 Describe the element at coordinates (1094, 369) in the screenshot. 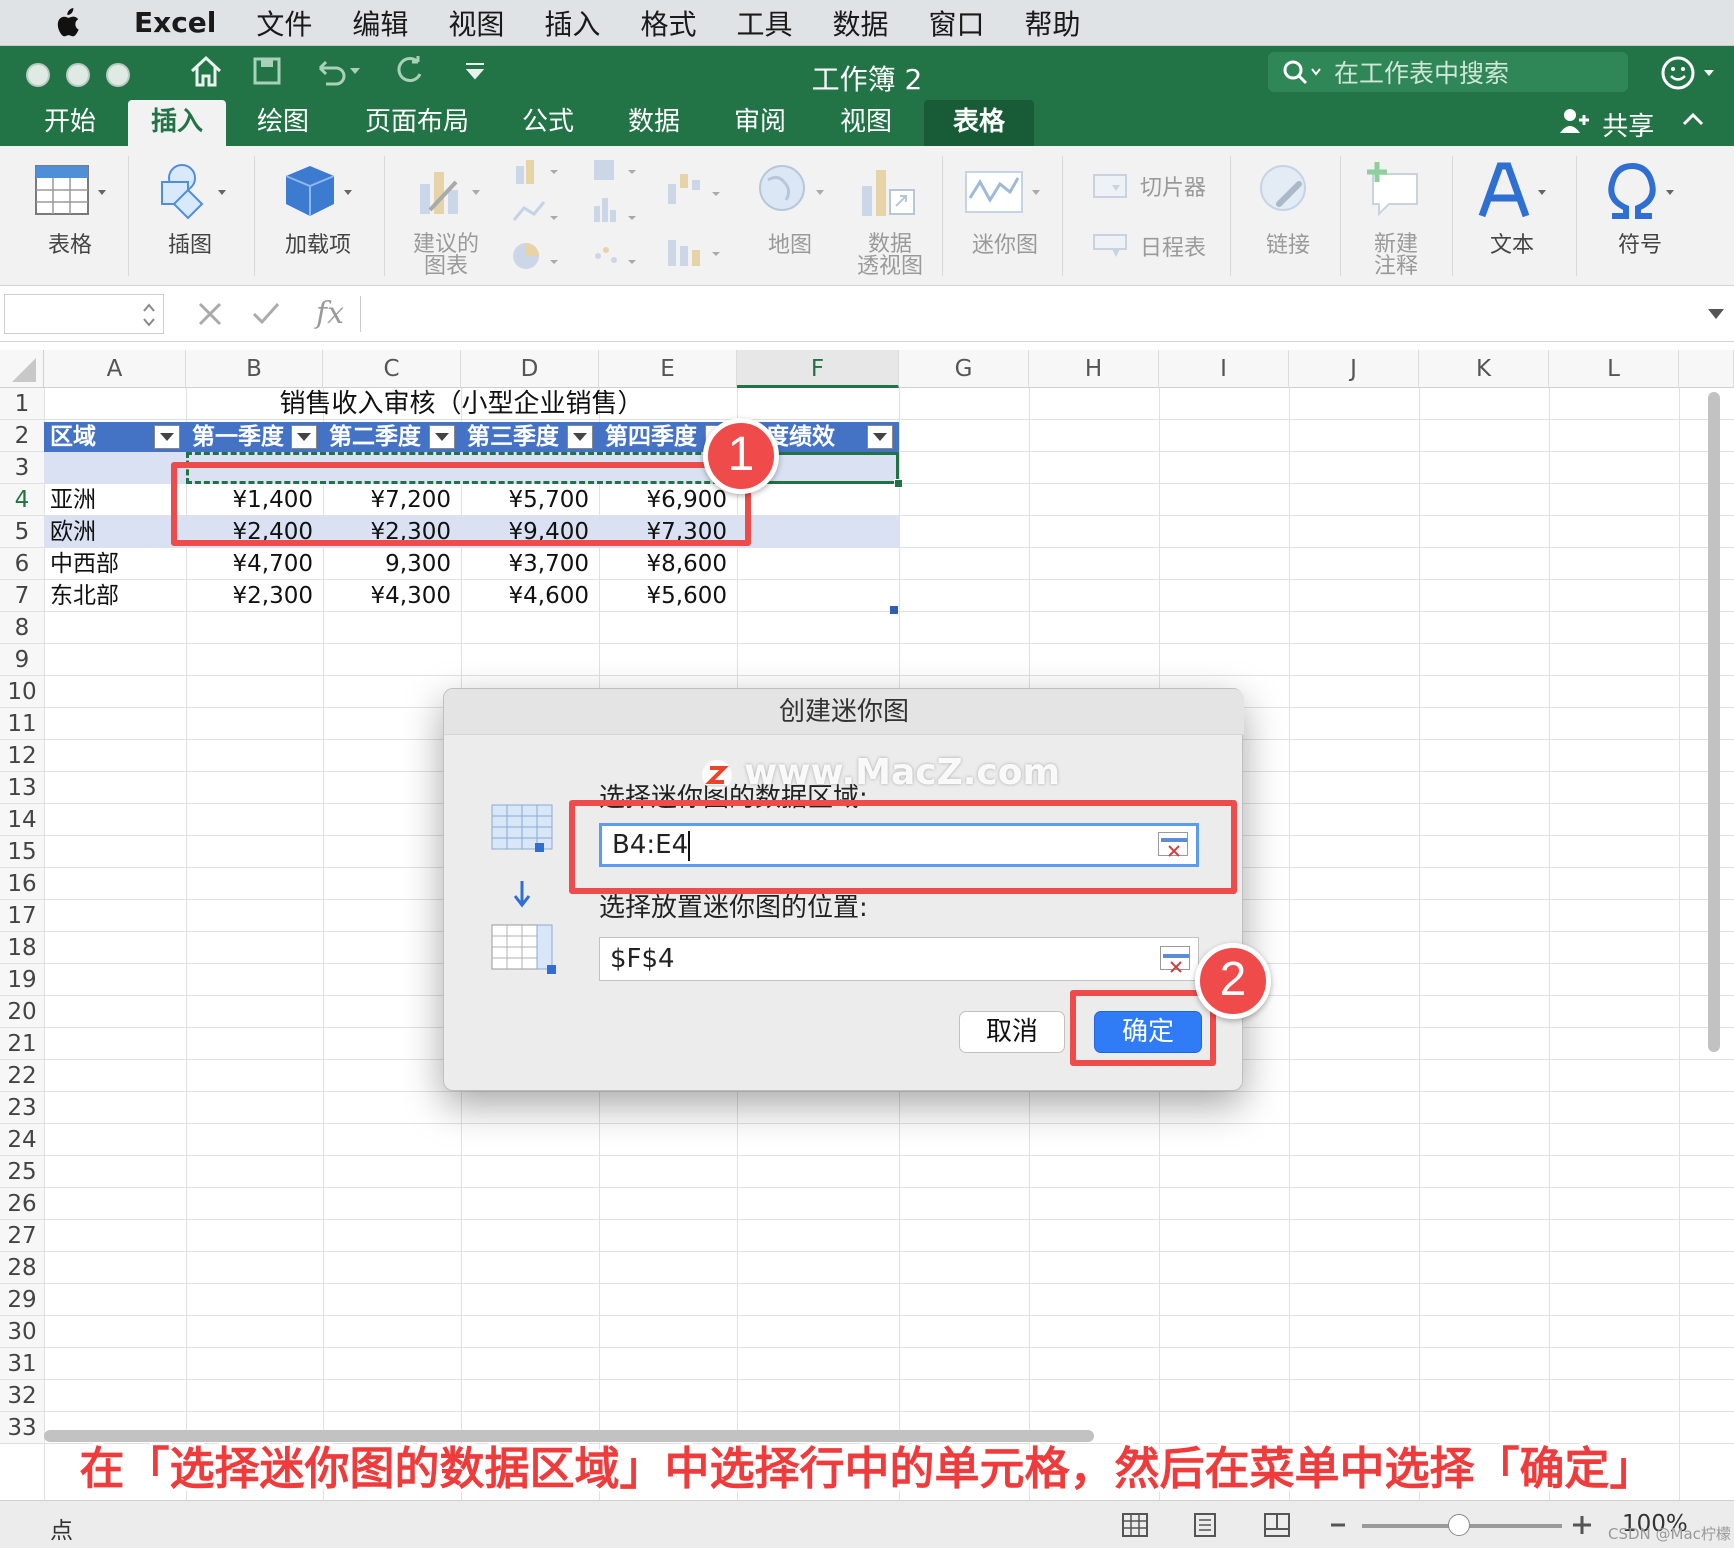

I see `column-header-H: H` at that location.